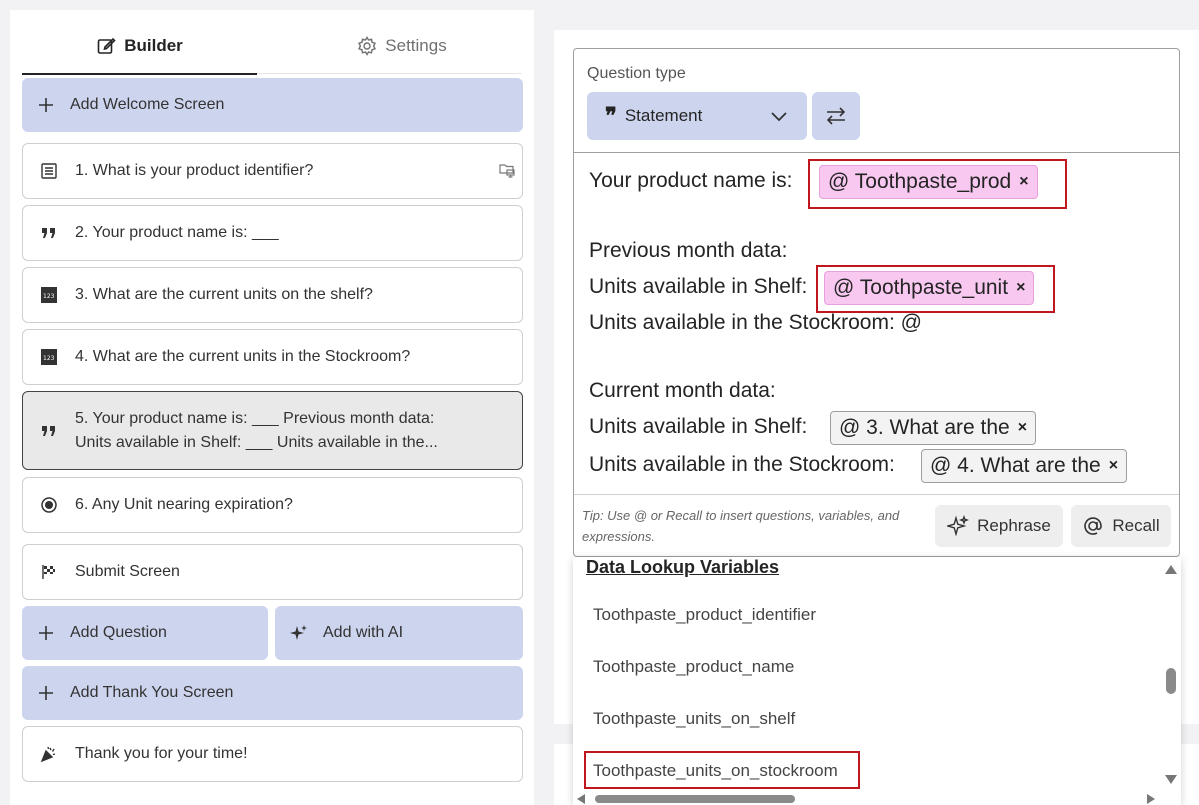 The width and height of the screenshot is (1199, 805). What do you see at coordinates (147, 104) in the screenshot?
I see `add-welcome-label: Add Welcome Screen` at bounding box center [147, 104].